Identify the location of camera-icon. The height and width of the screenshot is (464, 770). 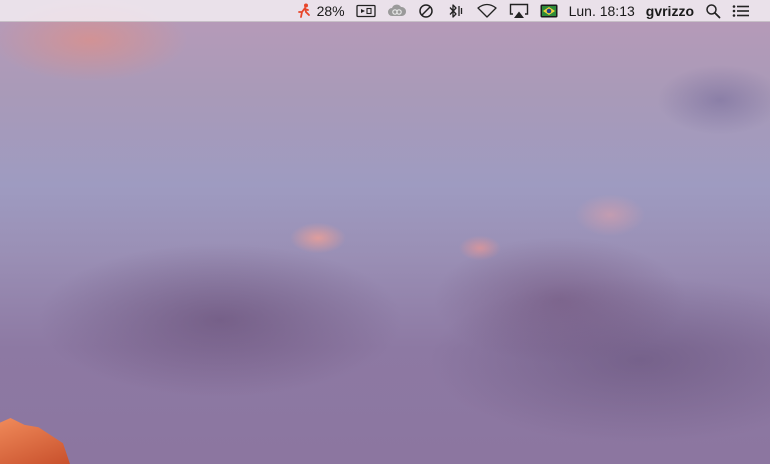
(365, 11).